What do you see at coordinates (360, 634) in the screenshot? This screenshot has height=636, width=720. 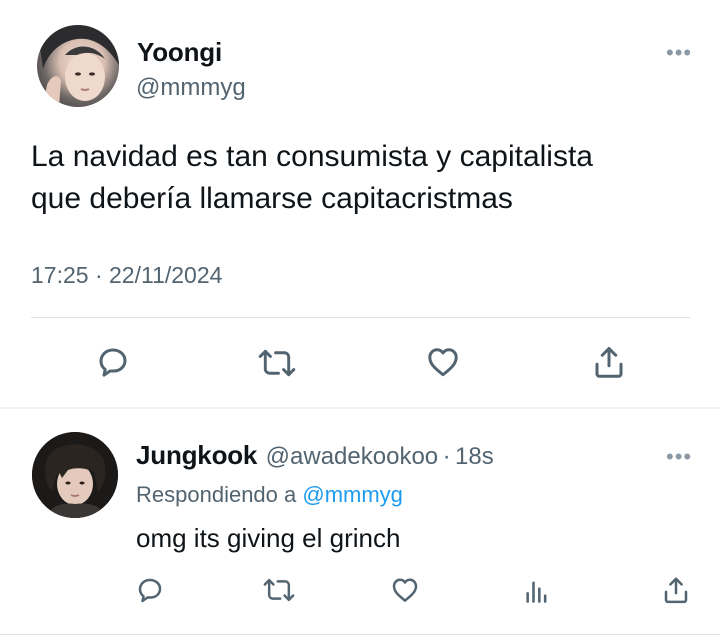 I see `bottom-divider` at bounding box center [360, 634].